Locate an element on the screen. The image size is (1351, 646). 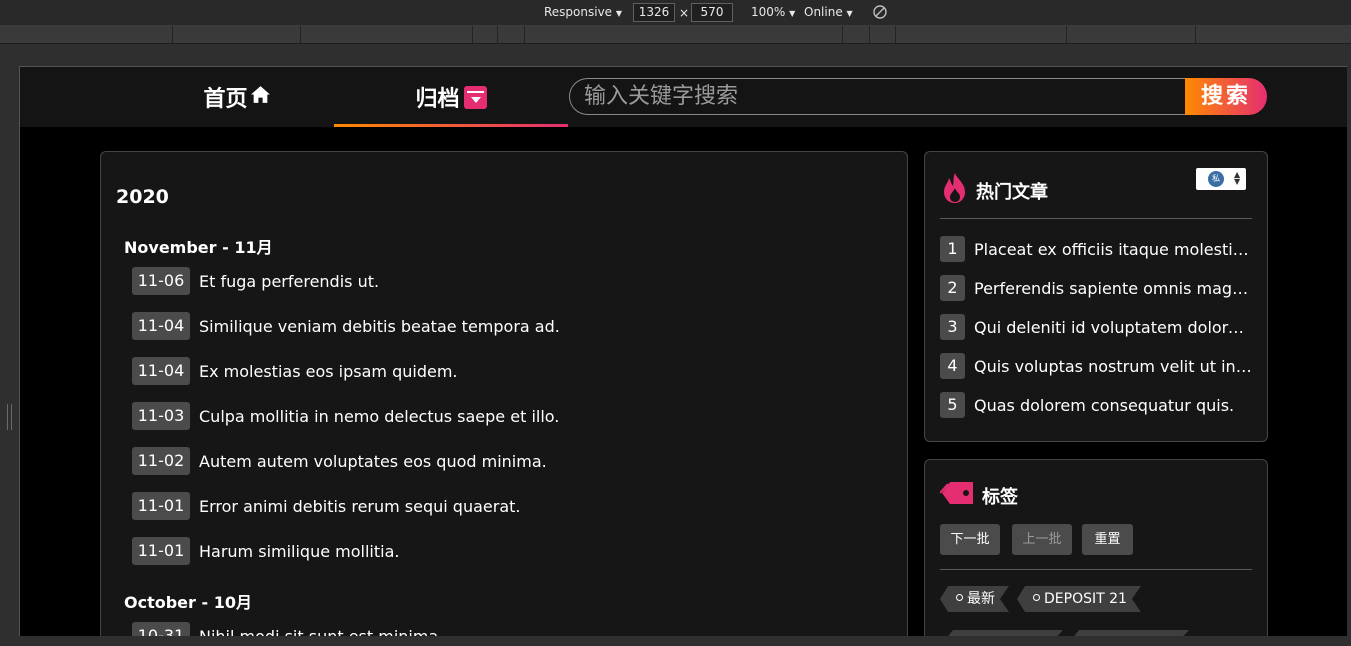
network-select: Online ▼ is located at coordinates (828, 12).